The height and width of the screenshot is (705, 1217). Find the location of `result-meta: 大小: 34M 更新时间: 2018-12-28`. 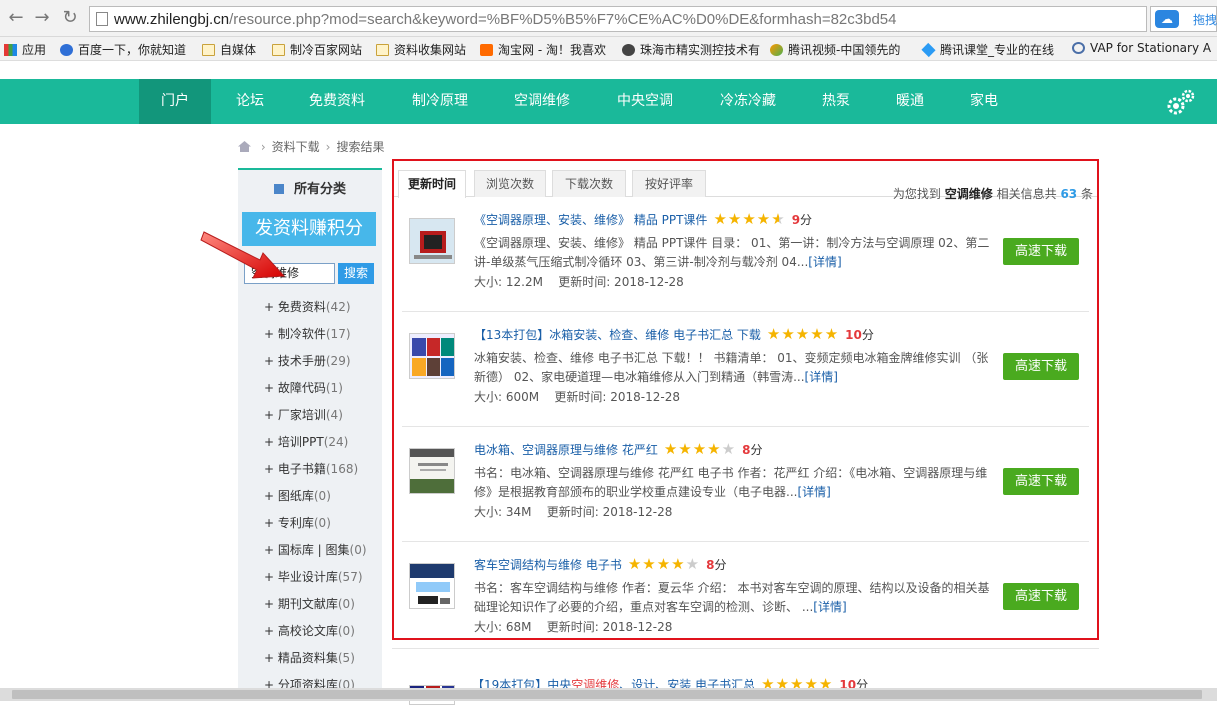

result-meta: 大小: 34M 更新时间: 2018-12-28 is located at coordinates (573, 512).